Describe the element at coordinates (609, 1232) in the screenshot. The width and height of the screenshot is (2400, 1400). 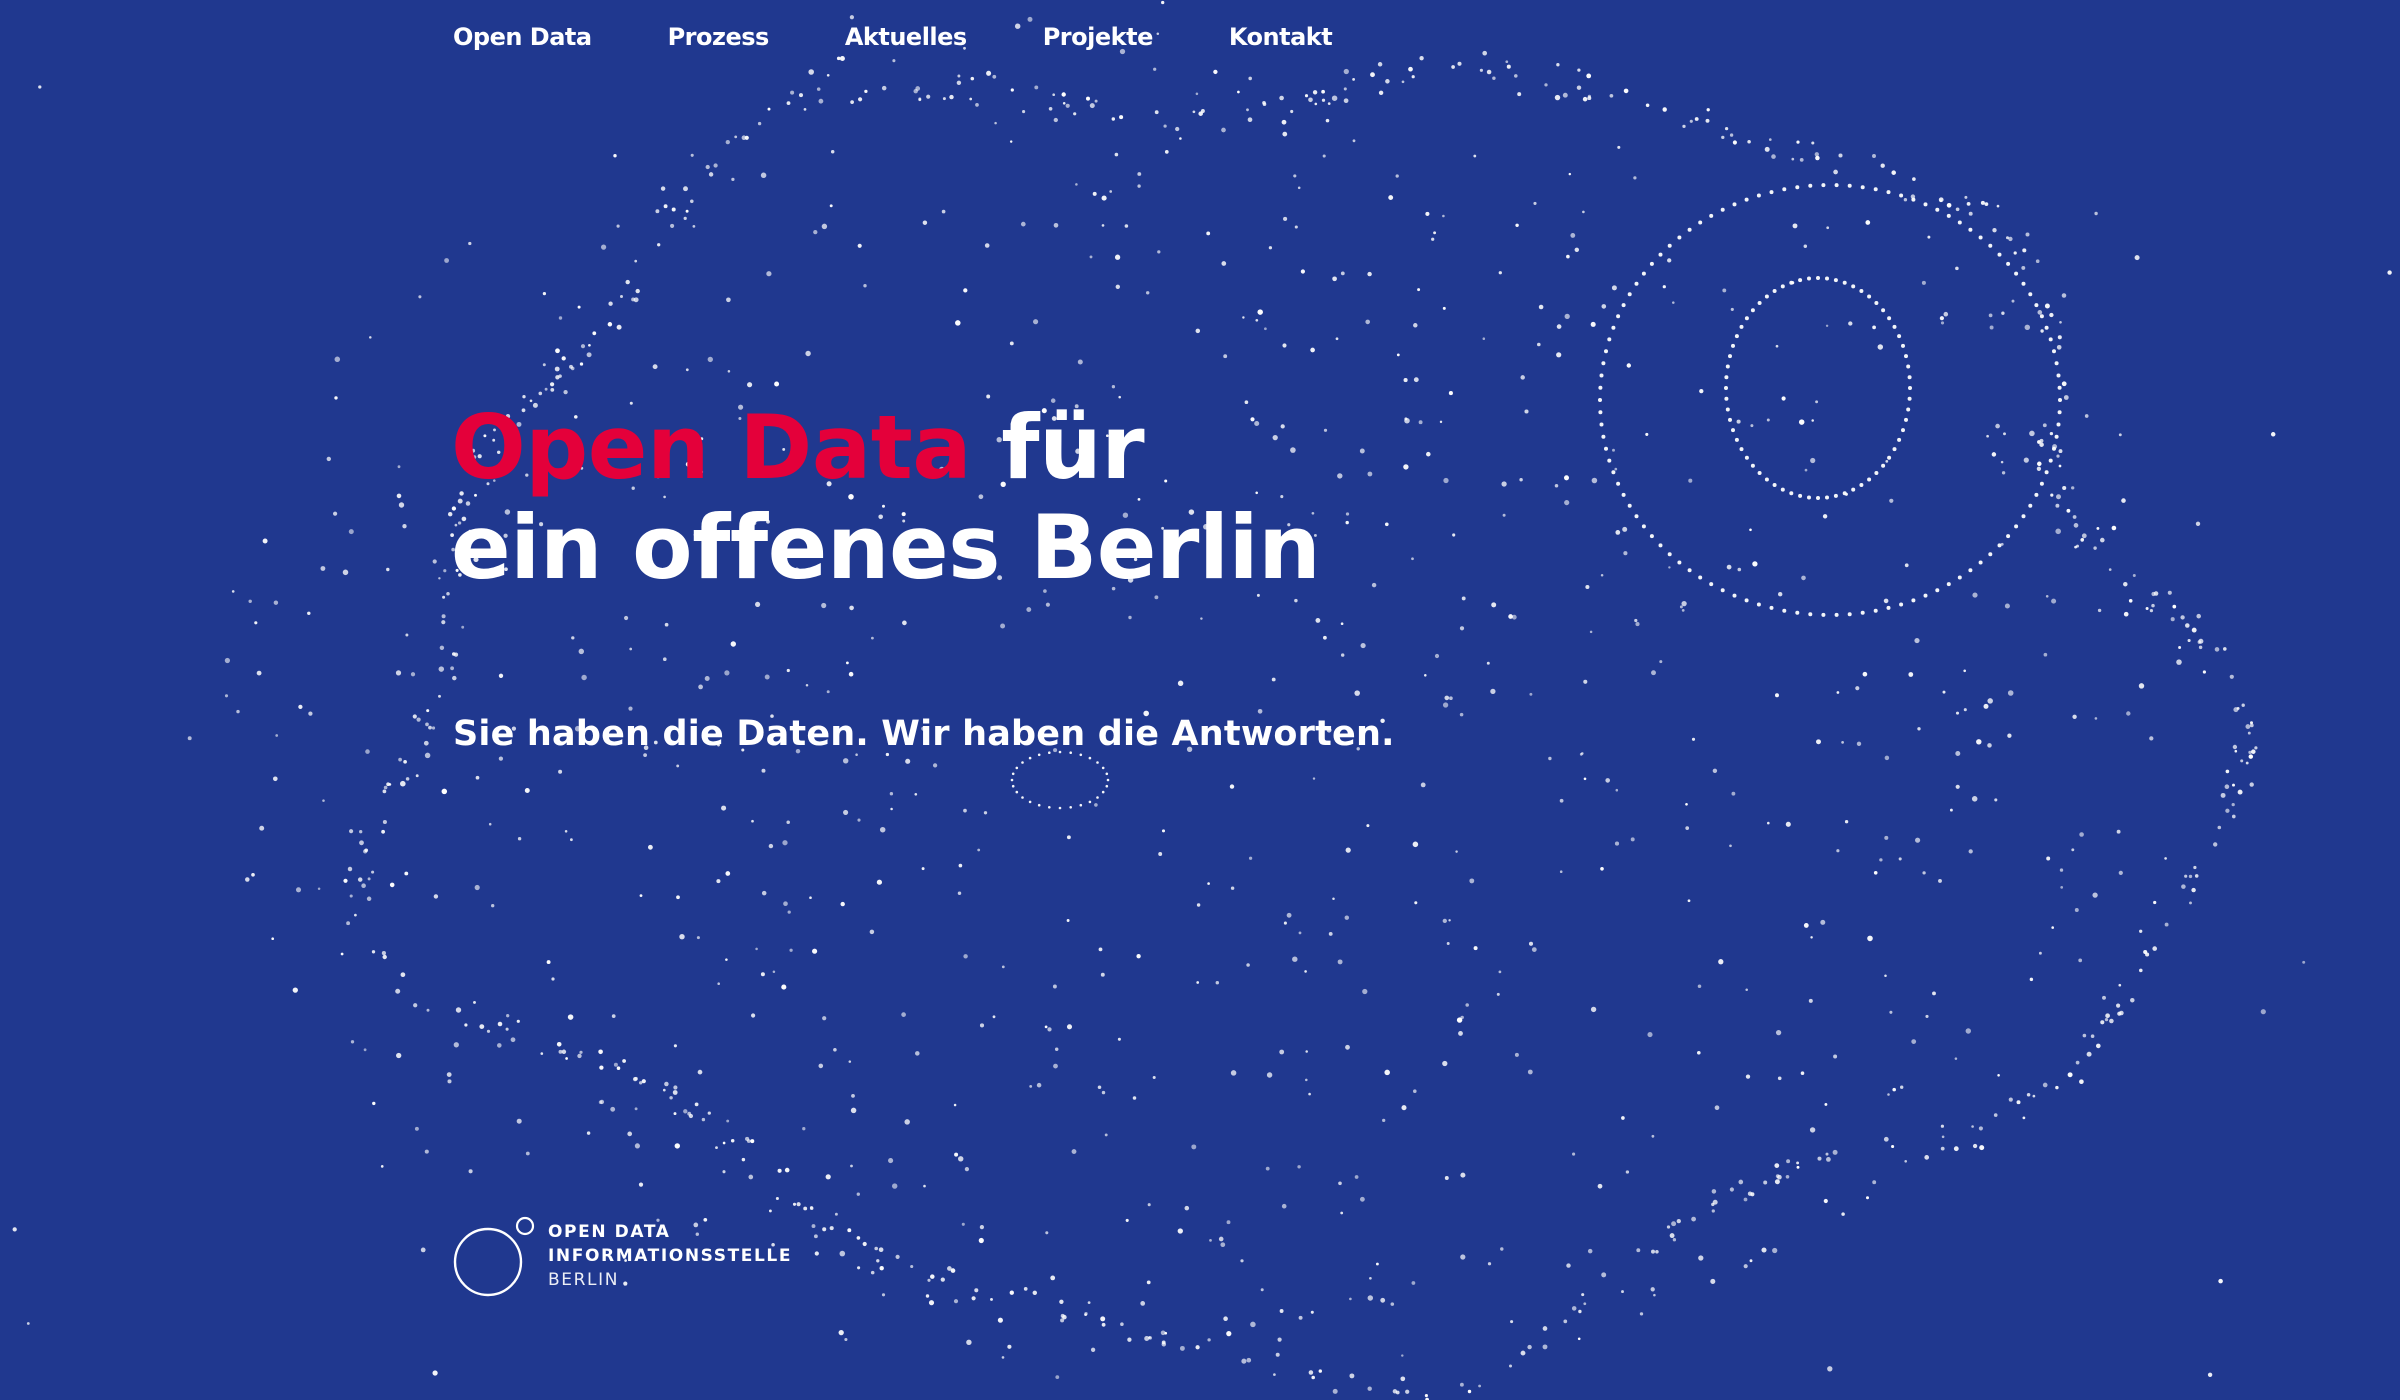
I see `logo-line-1: OPEN DATA` at that location.